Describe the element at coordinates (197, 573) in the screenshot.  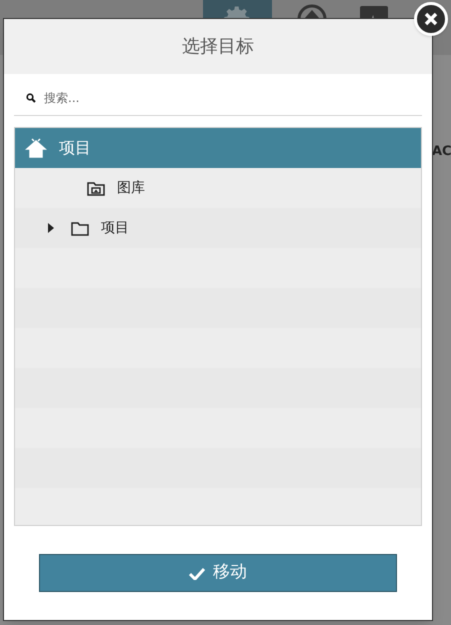
I see `check-icon` at that location.